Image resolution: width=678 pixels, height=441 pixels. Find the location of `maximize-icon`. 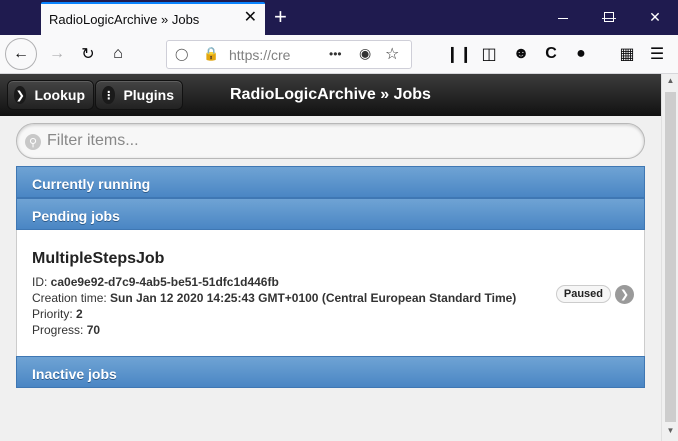

maximize-icon is located at coordinates (609, 17).